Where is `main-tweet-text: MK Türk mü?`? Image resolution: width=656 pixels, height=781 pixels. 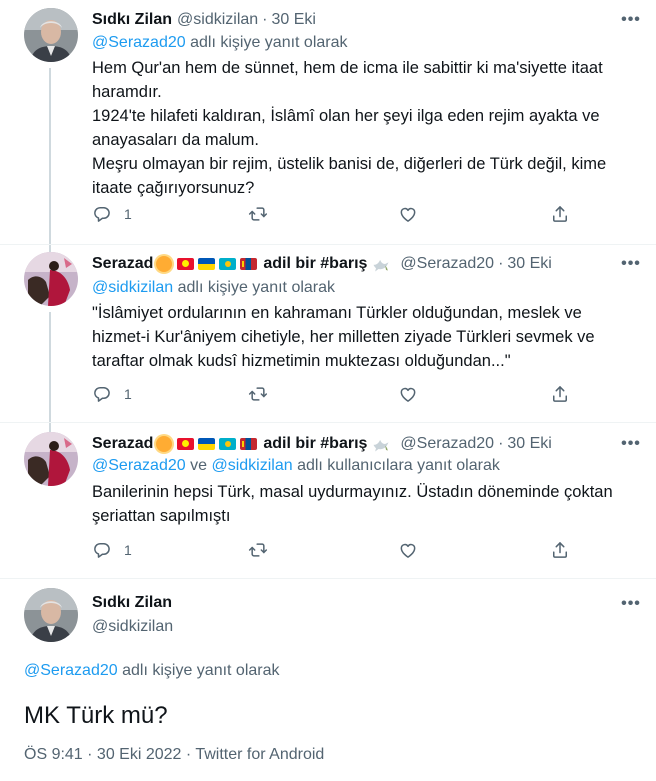 main-tweet-text: MK Türk mü? is located at coordinates (96, 715).